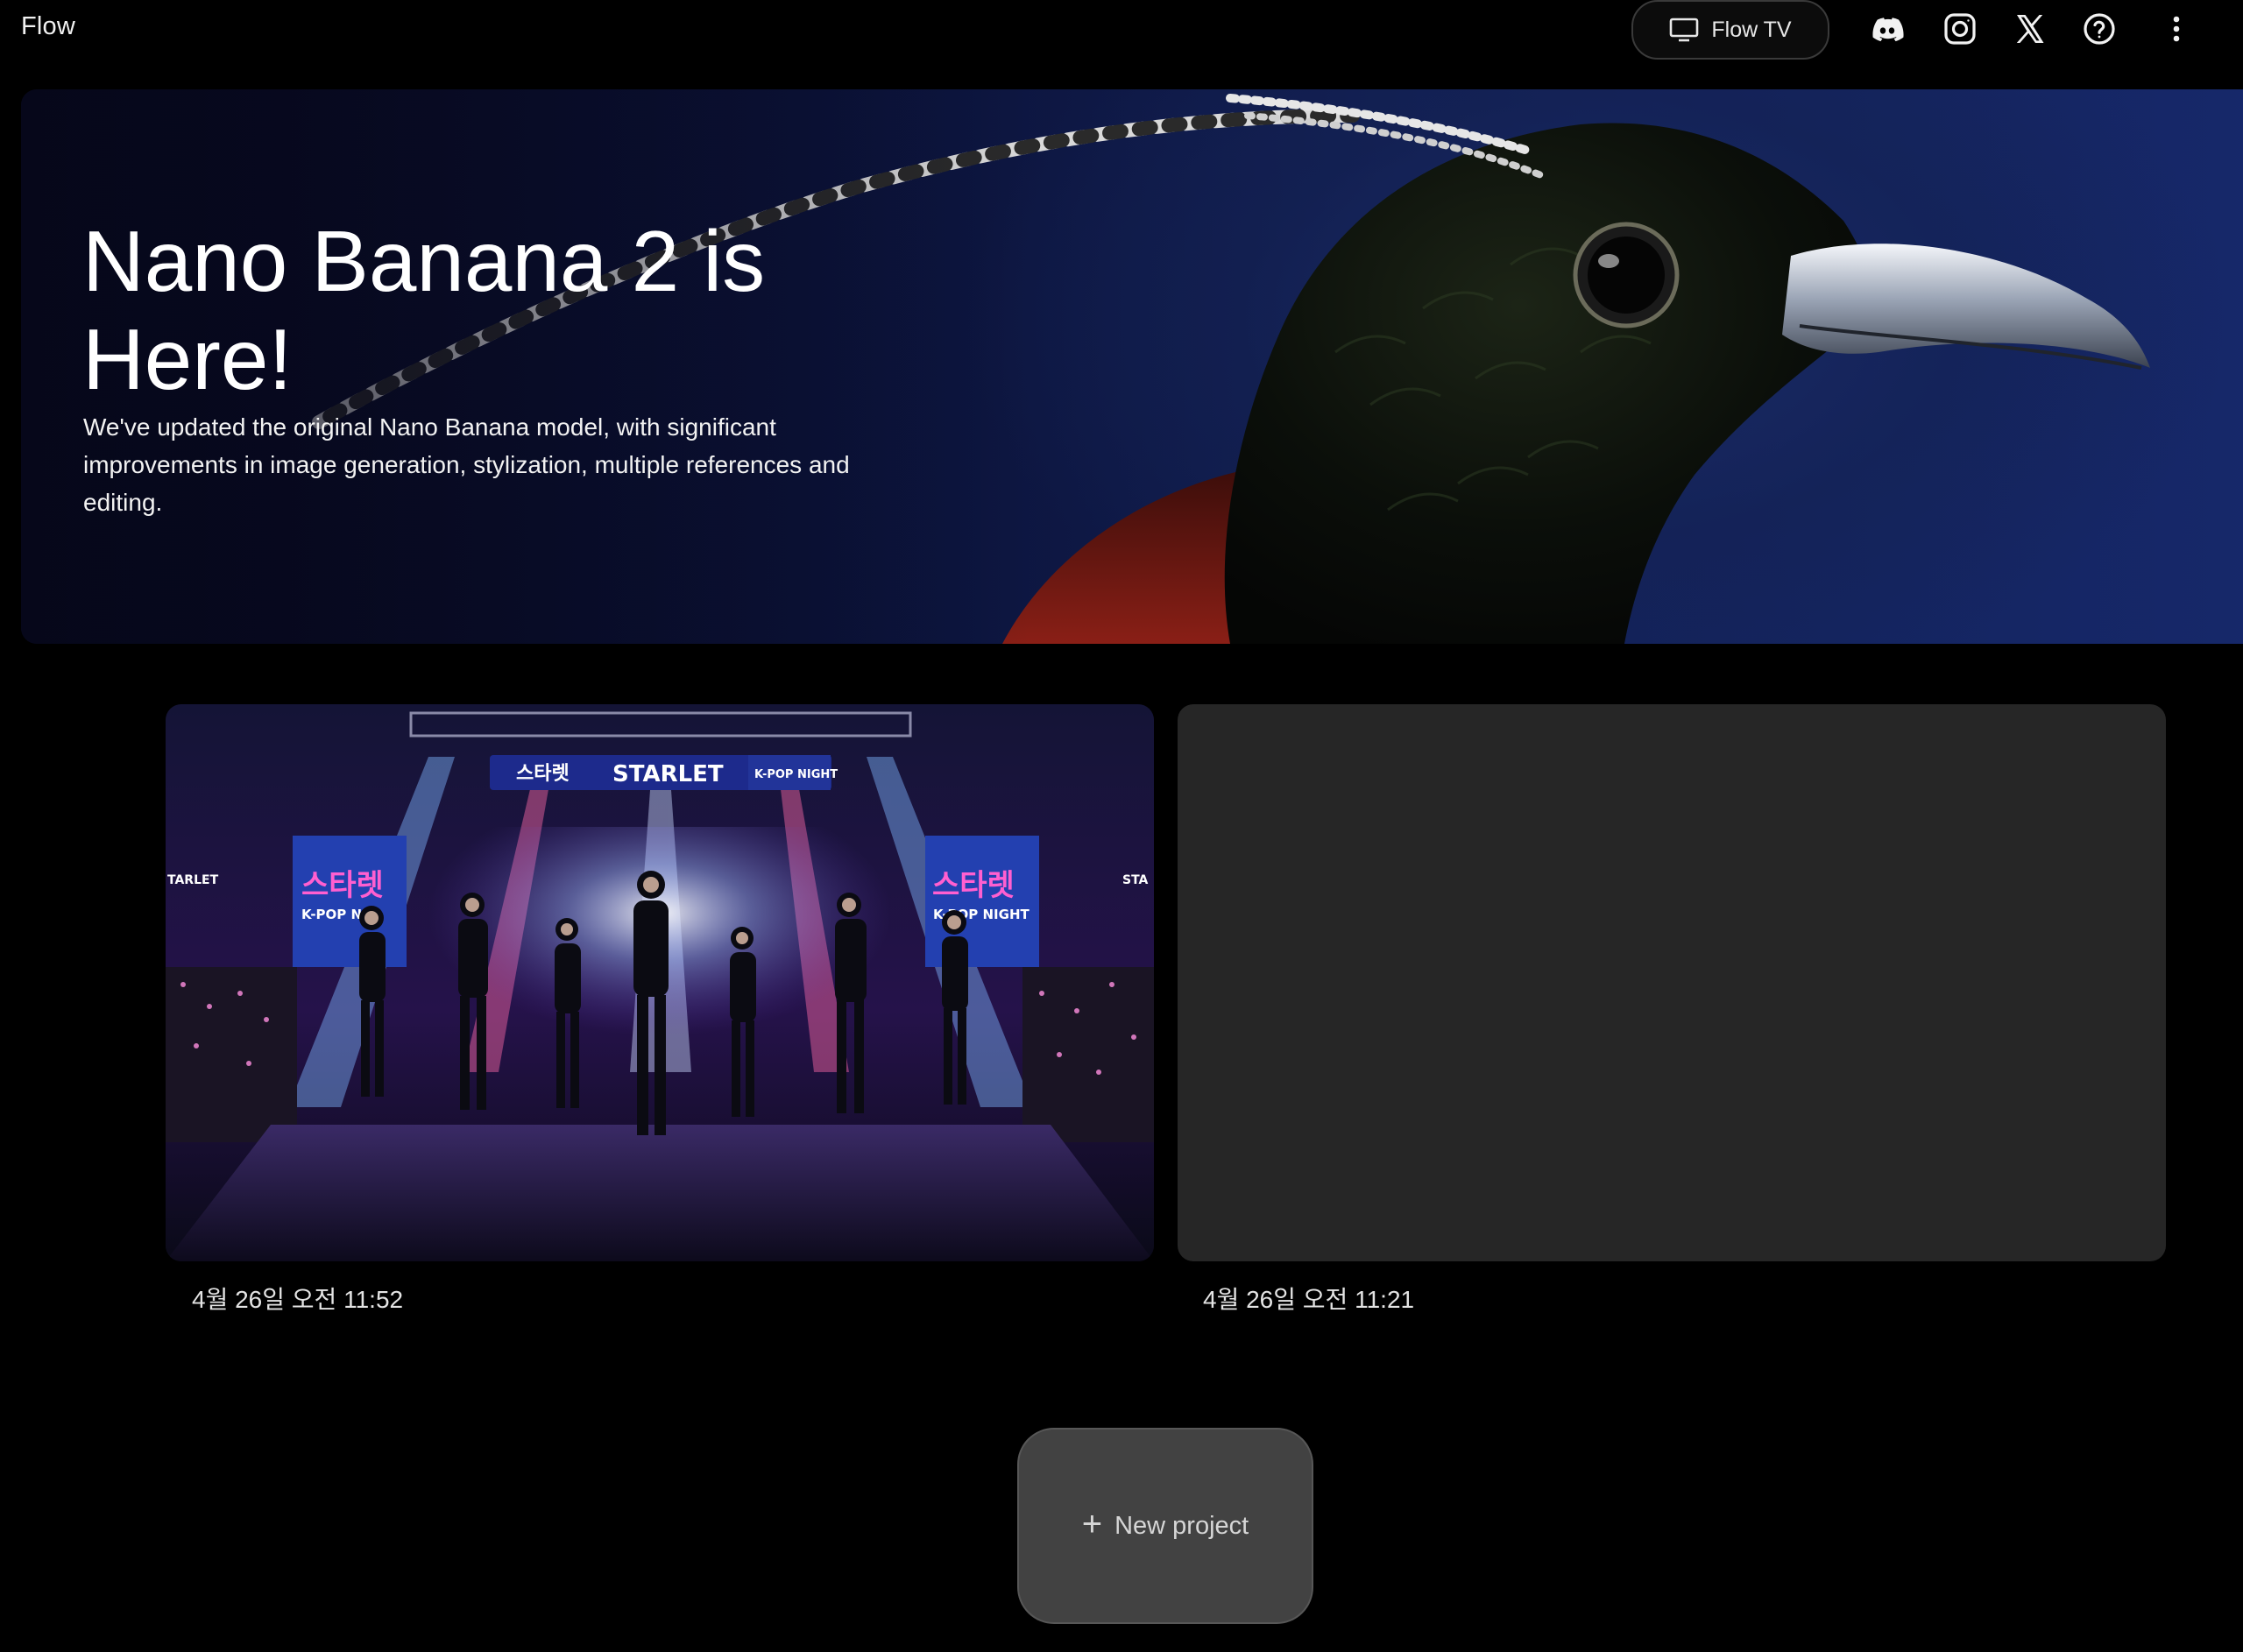  Describe the element at coordinates (334, 914) in the screenshot. I see `svg-text: K-POP NI` at that location.